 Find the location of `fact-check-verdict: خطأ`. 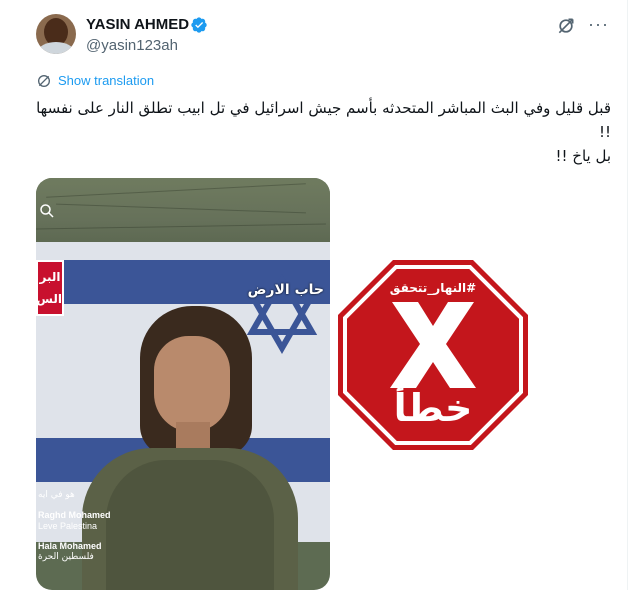

fact-check-verdict: خطأ is located at coordinates (433, 408).